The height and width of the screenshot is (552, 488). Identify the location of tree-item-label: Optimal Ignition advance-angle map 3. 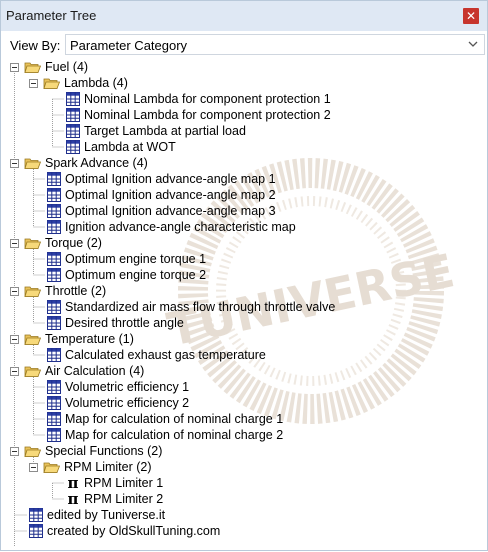
(170, 211).